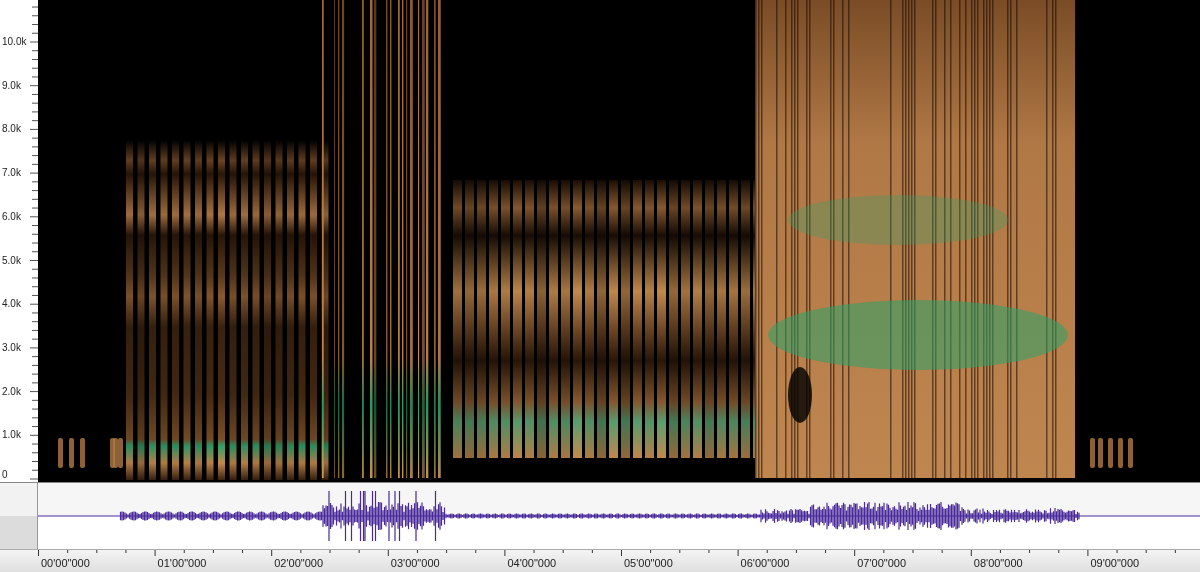  What do you see at coordinates (11, 304) in the screenshot?
I see `frequency-label: 4.0k` at bounding box center [11, 304].